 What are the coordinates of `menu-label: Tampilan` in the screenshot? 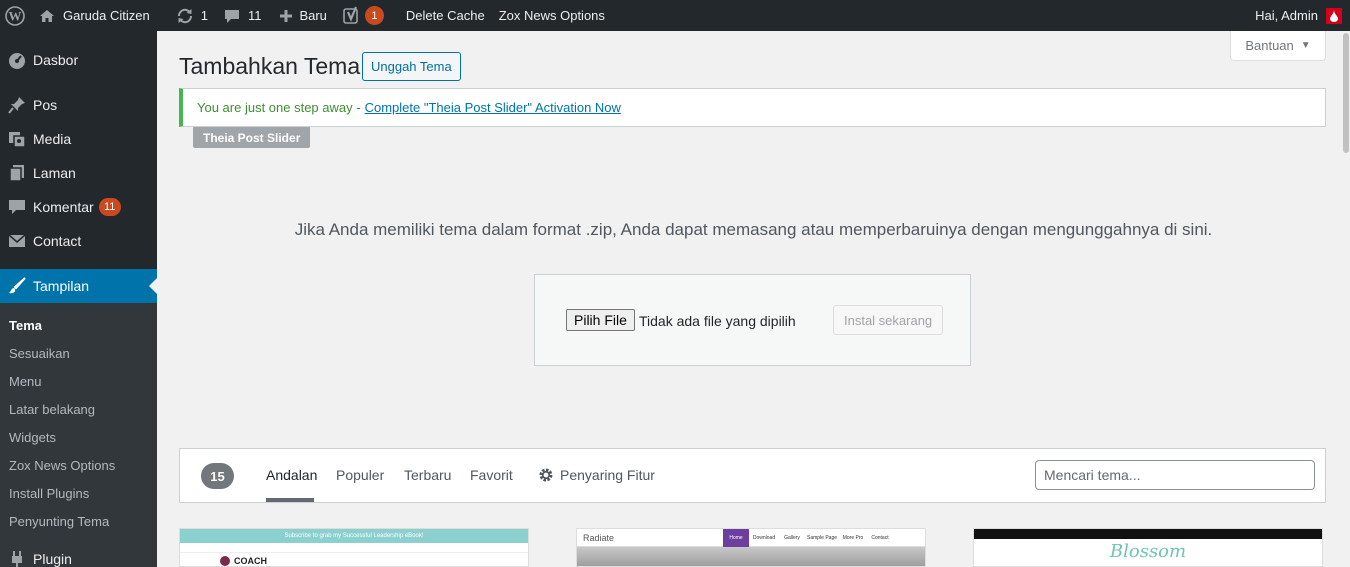 It's located at (61, 286).